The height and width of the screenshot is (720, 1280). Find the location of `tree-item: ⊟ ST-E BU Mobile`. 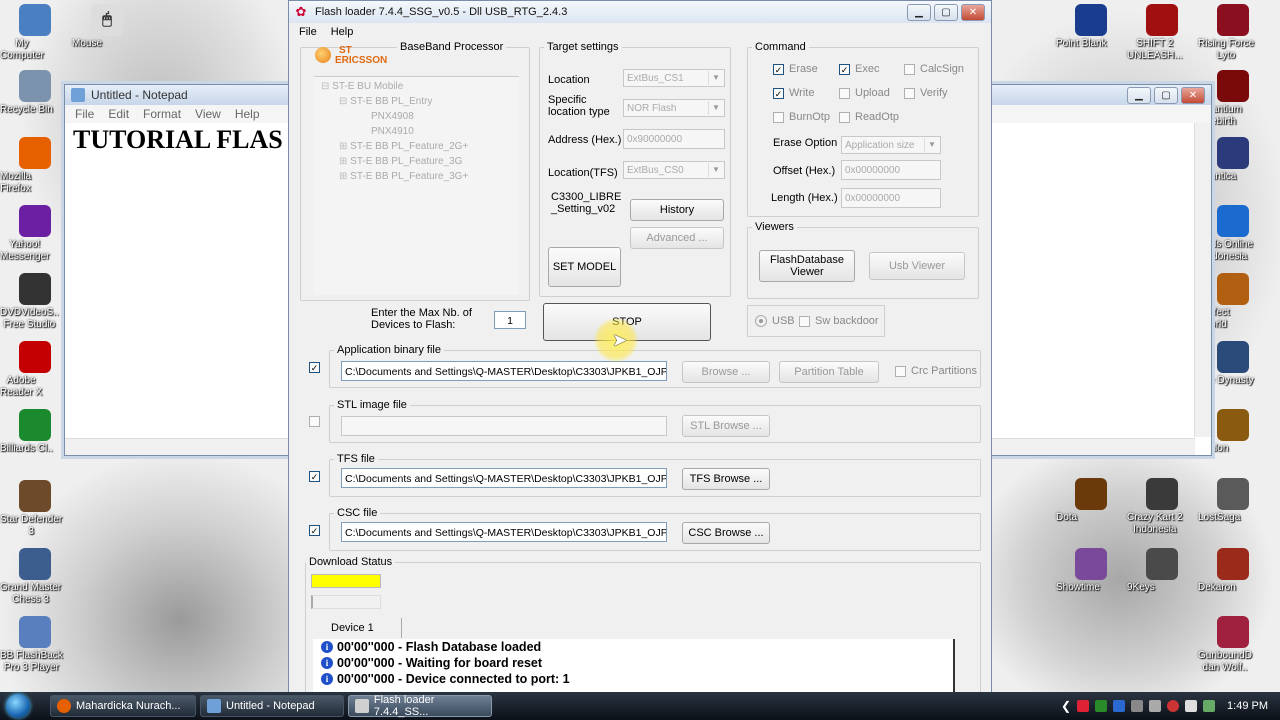

tree-item: ⊟ ST-E BU Mobile is located at coordinates (394, 86).